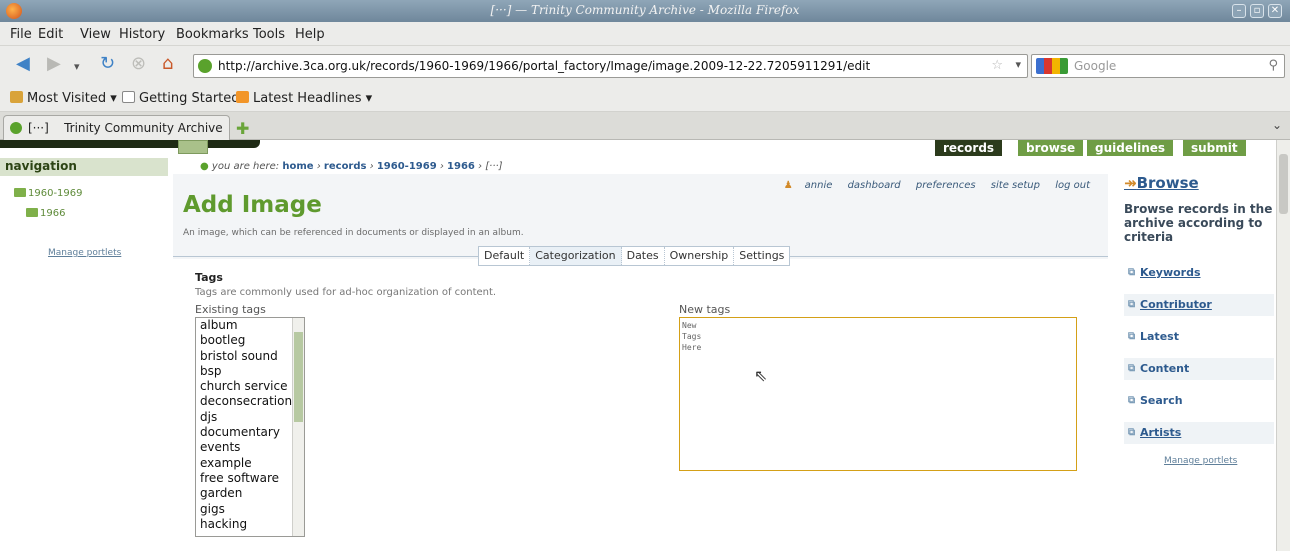 The height and width of the screenshot is (551, 1290). What do you see at coordinates (1199, 433) in the screenshot?
I see `browse-artists-link: ⧉ Artists` at bounding box center [1199, 433].